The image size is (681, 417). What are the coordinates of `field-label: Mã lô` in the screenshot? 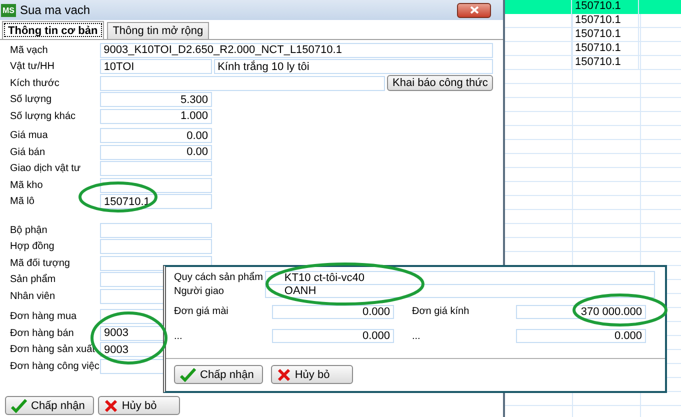 It's located at (23, 202).